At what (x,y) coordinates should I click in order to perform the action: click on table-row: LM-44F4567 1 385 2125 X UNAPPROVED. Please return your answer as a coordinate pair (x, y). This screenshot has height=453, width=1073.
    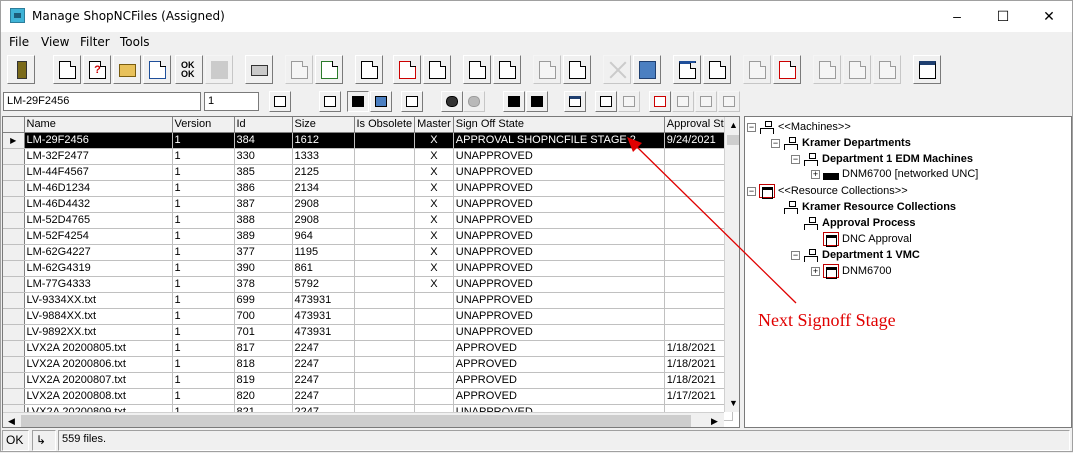
    Looking at the image, I should click on (368, 172).